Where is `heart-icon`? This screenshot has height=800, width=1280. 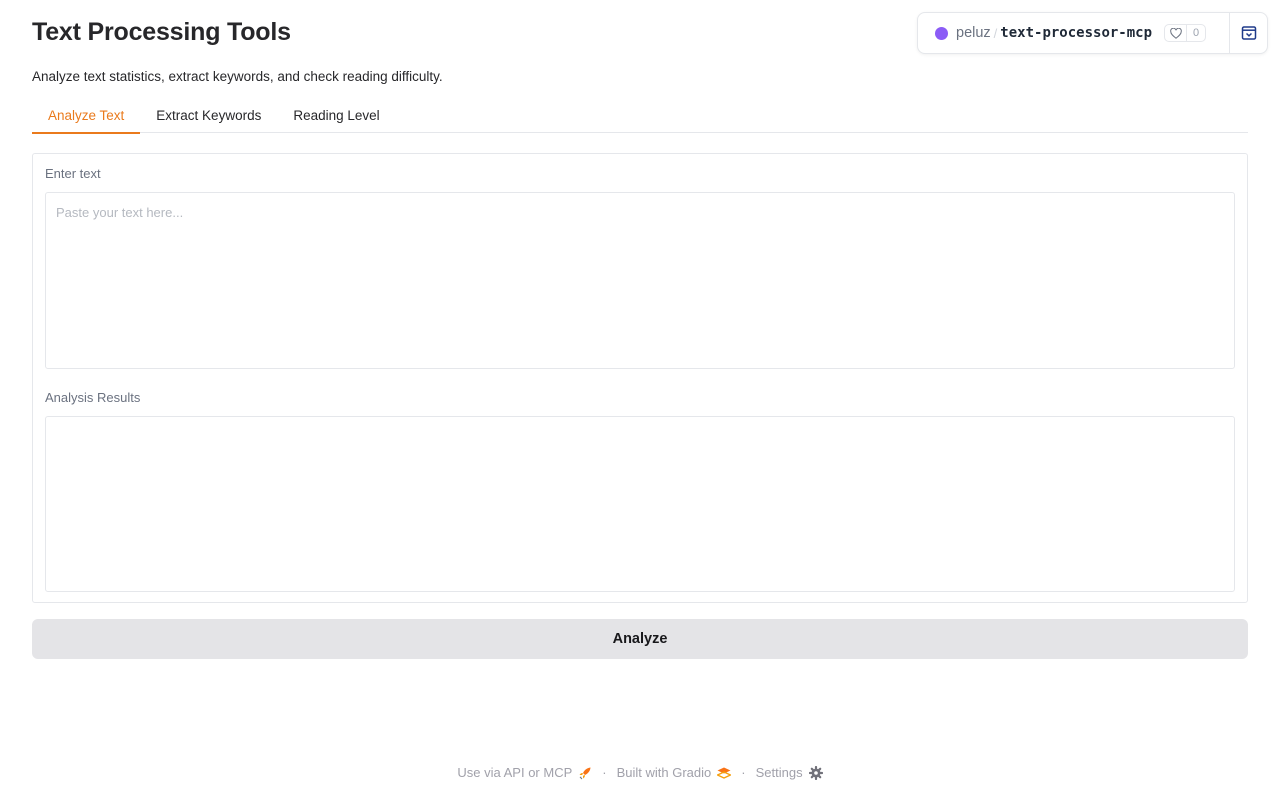
heart-icon is located at coordinates (1176, 33).